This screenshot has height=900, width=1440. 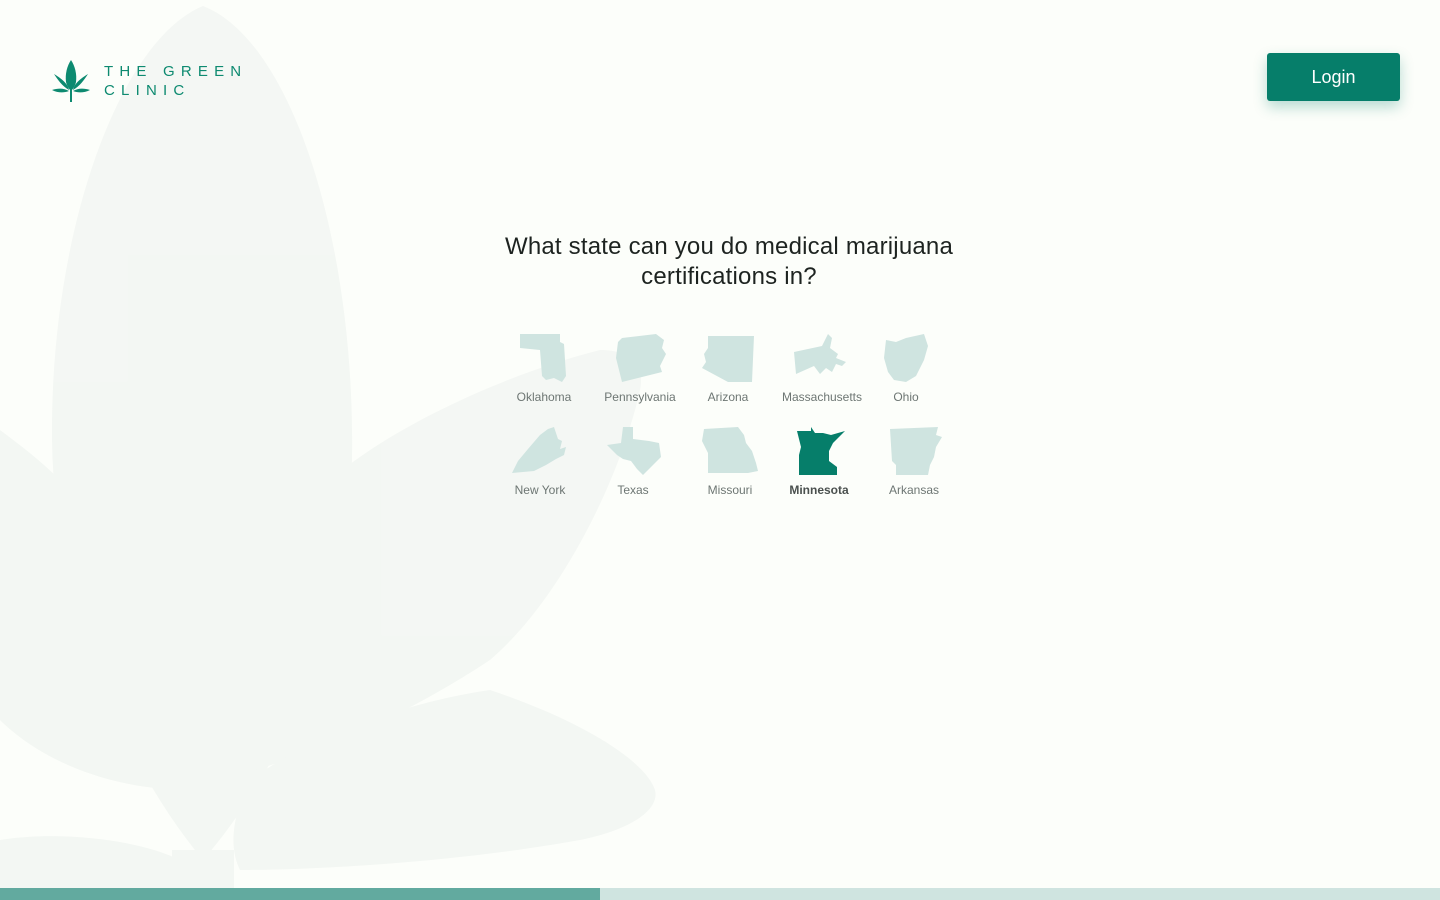 I want to click on state-option-ohio: Ohio, so click(x=906, y=368).